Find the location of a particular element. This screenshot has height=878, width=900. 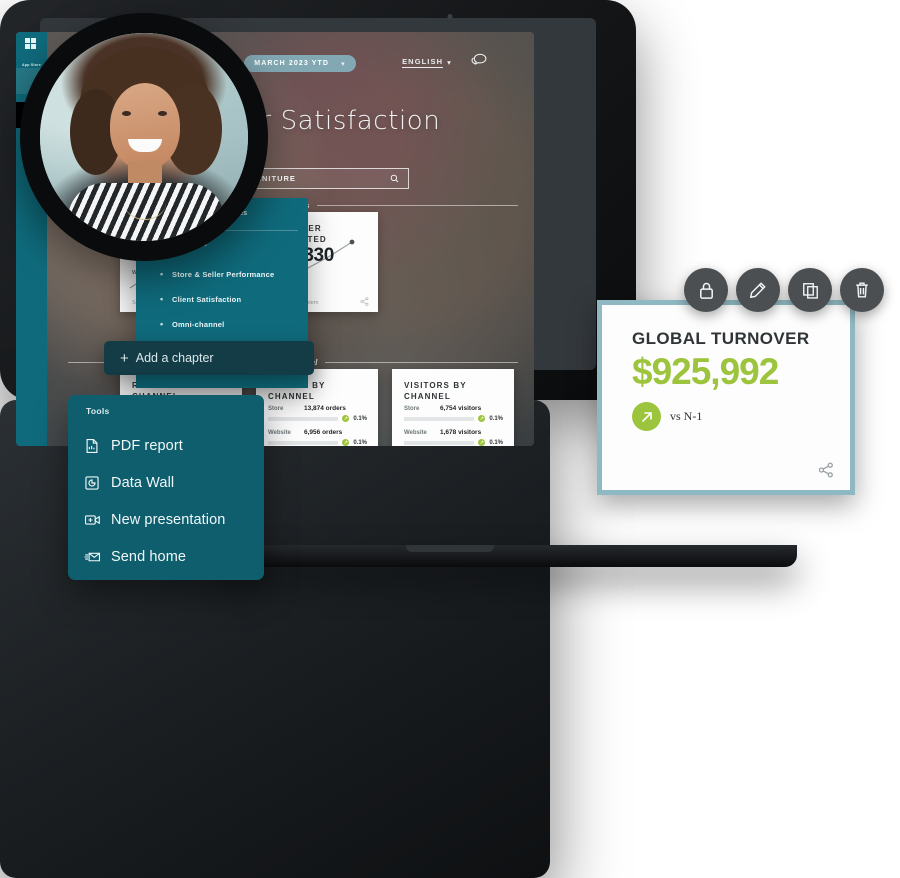

channel-row: Website 6,956 orders ↗ 0.1% is located at coordinates (317, 437).